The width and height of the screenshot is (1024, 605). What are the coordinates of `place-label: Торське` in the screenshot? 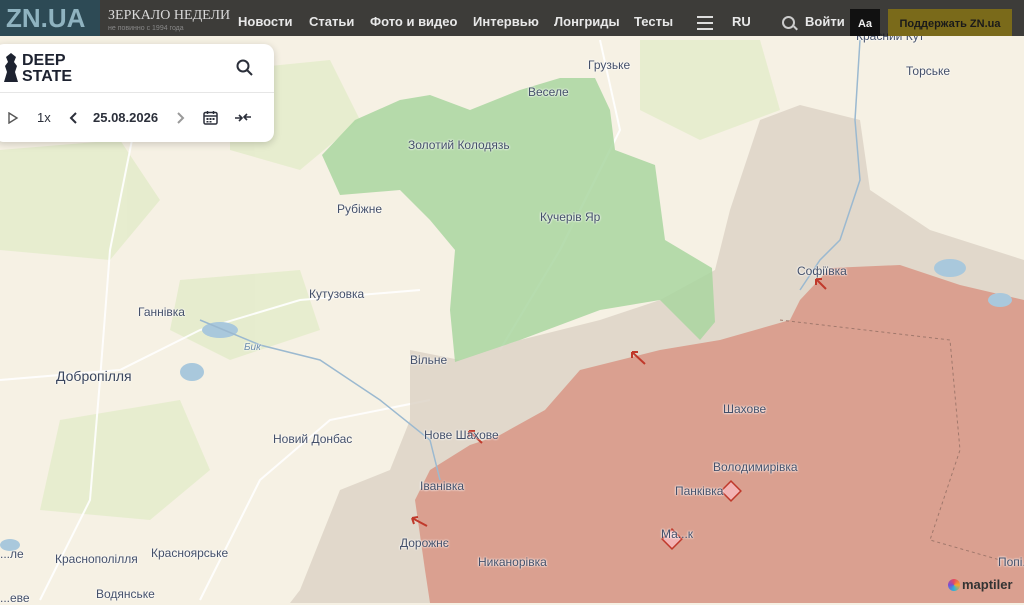 It's located at (928, 71).